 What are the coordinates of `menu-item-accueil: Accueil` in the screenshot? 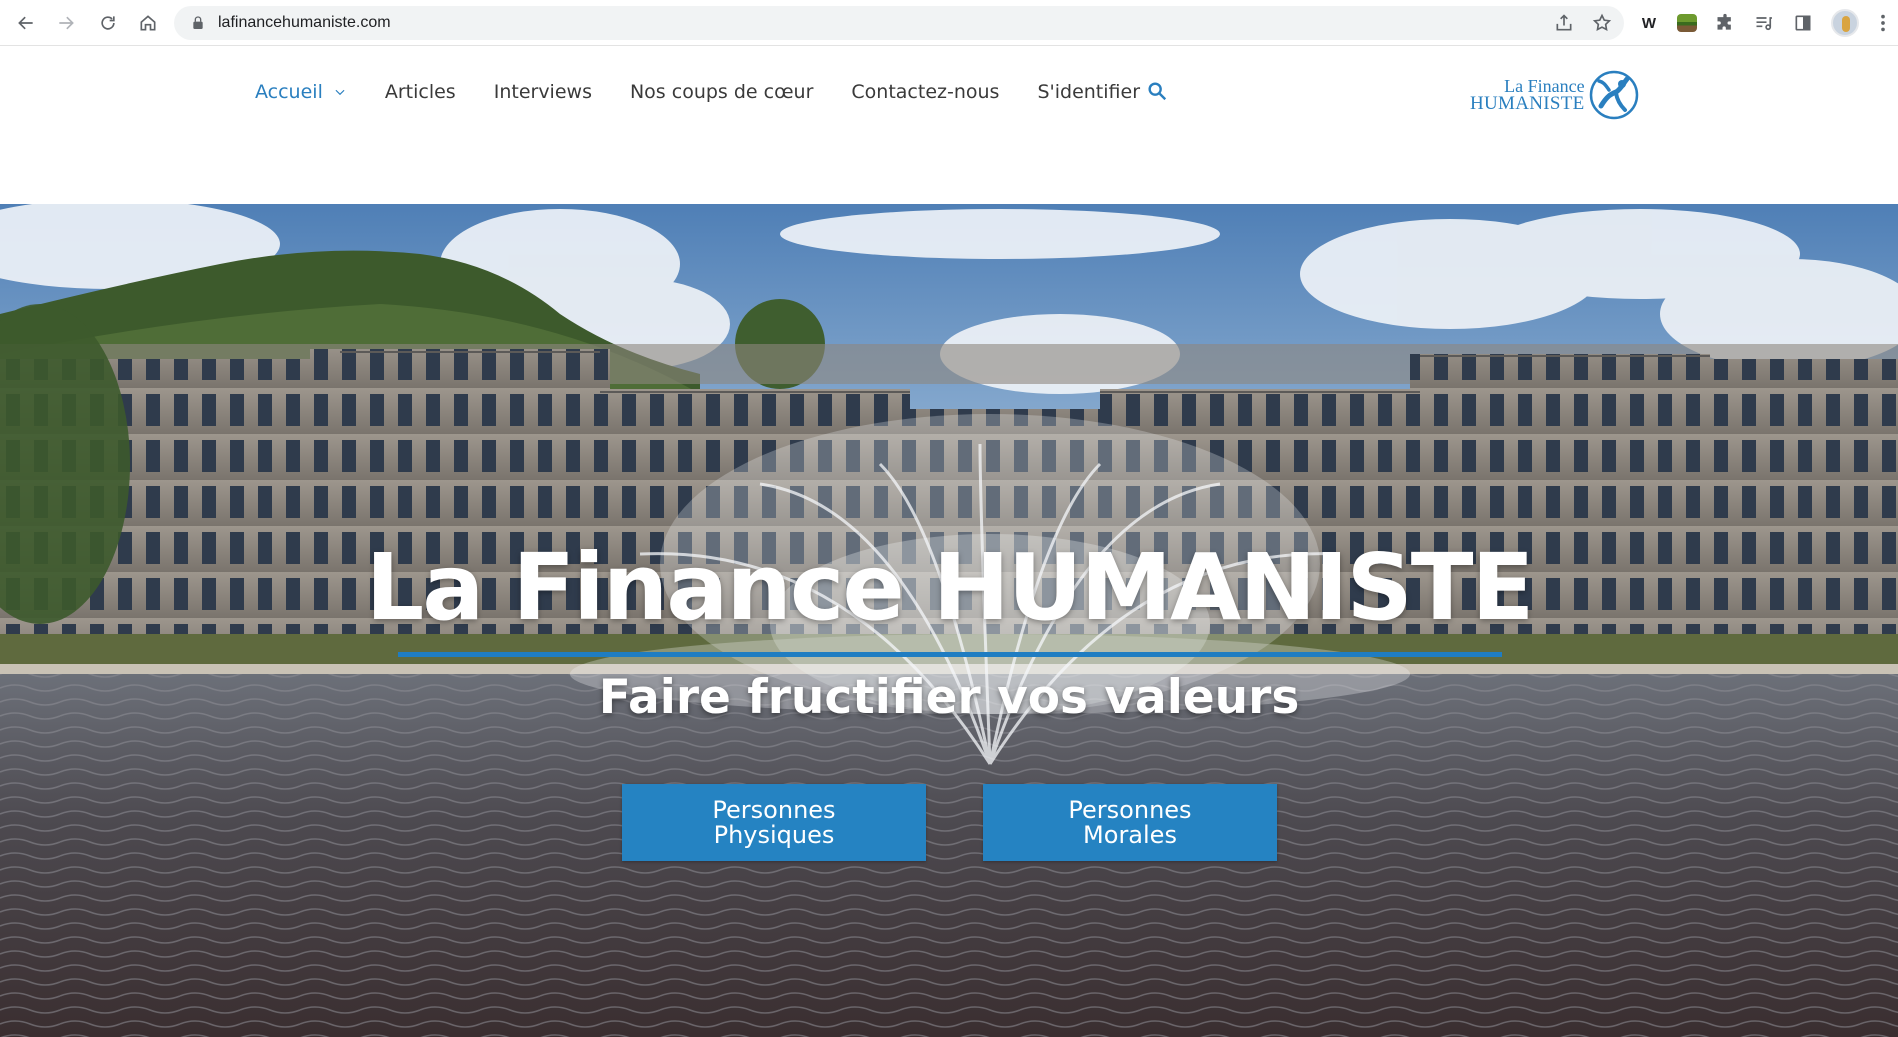 It's located at (301, 92).